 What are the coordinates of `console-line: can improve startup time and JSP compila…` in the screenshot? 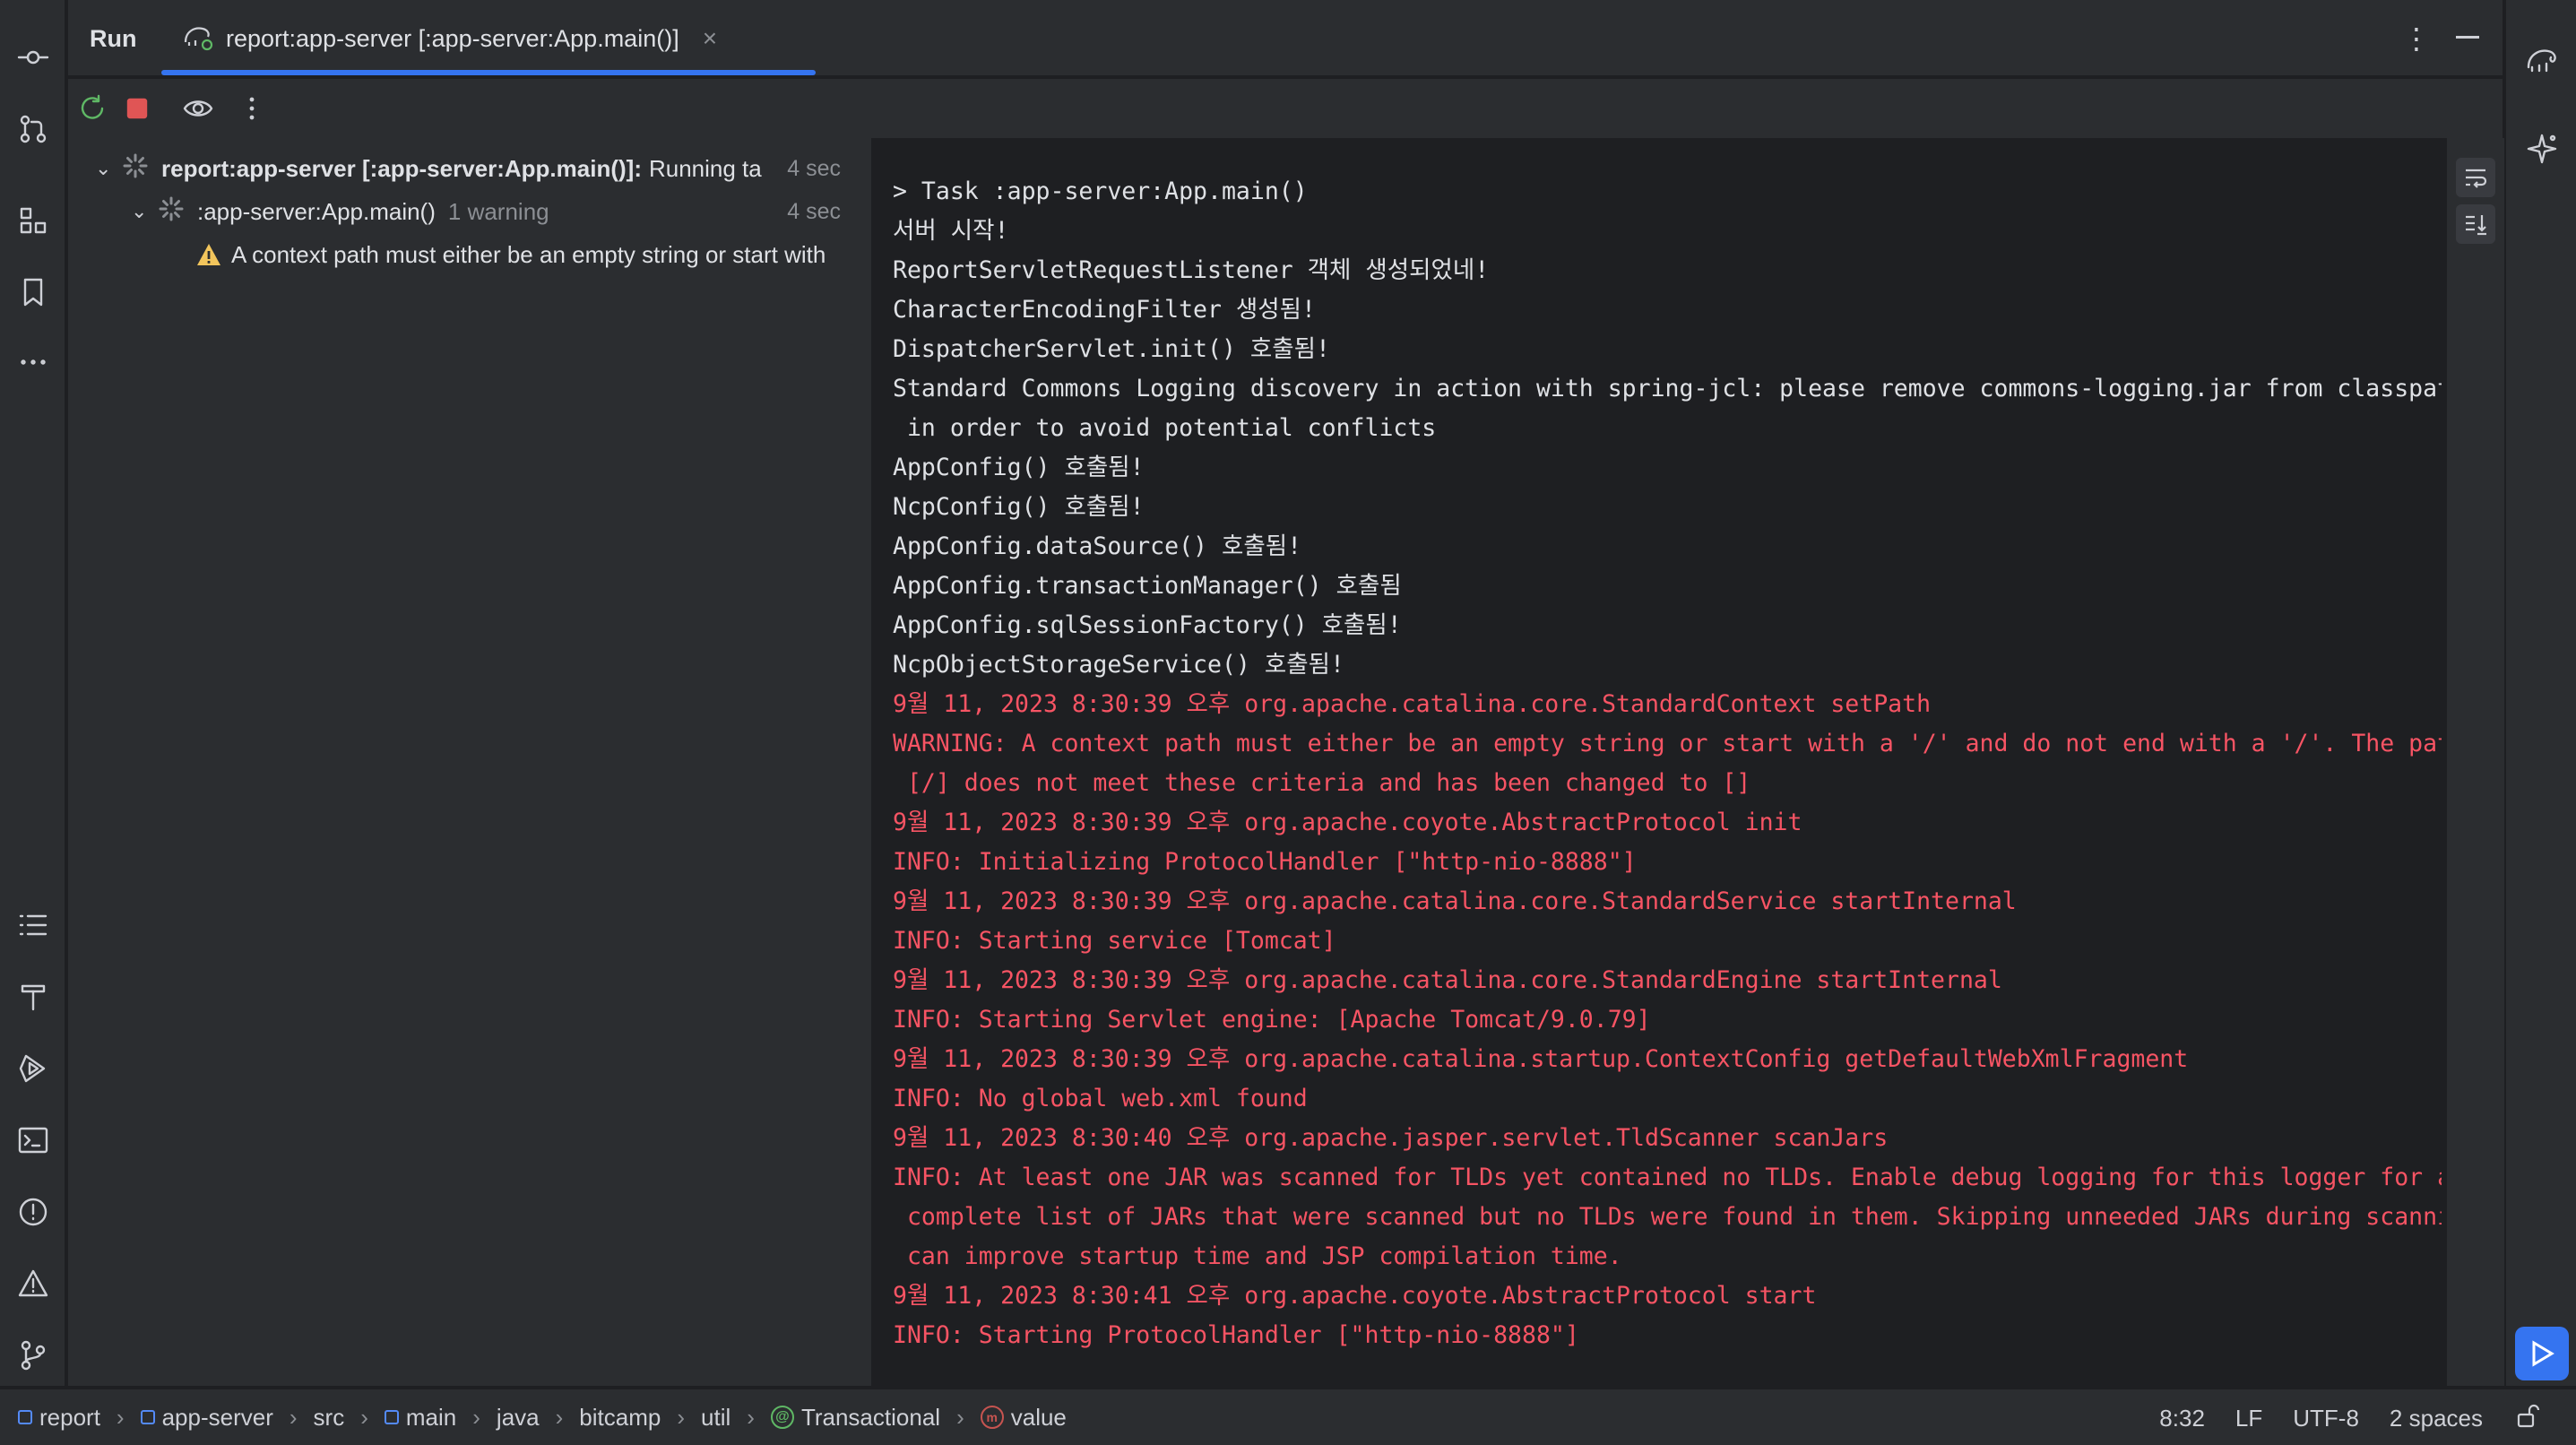 It's located at (1257, 1256).